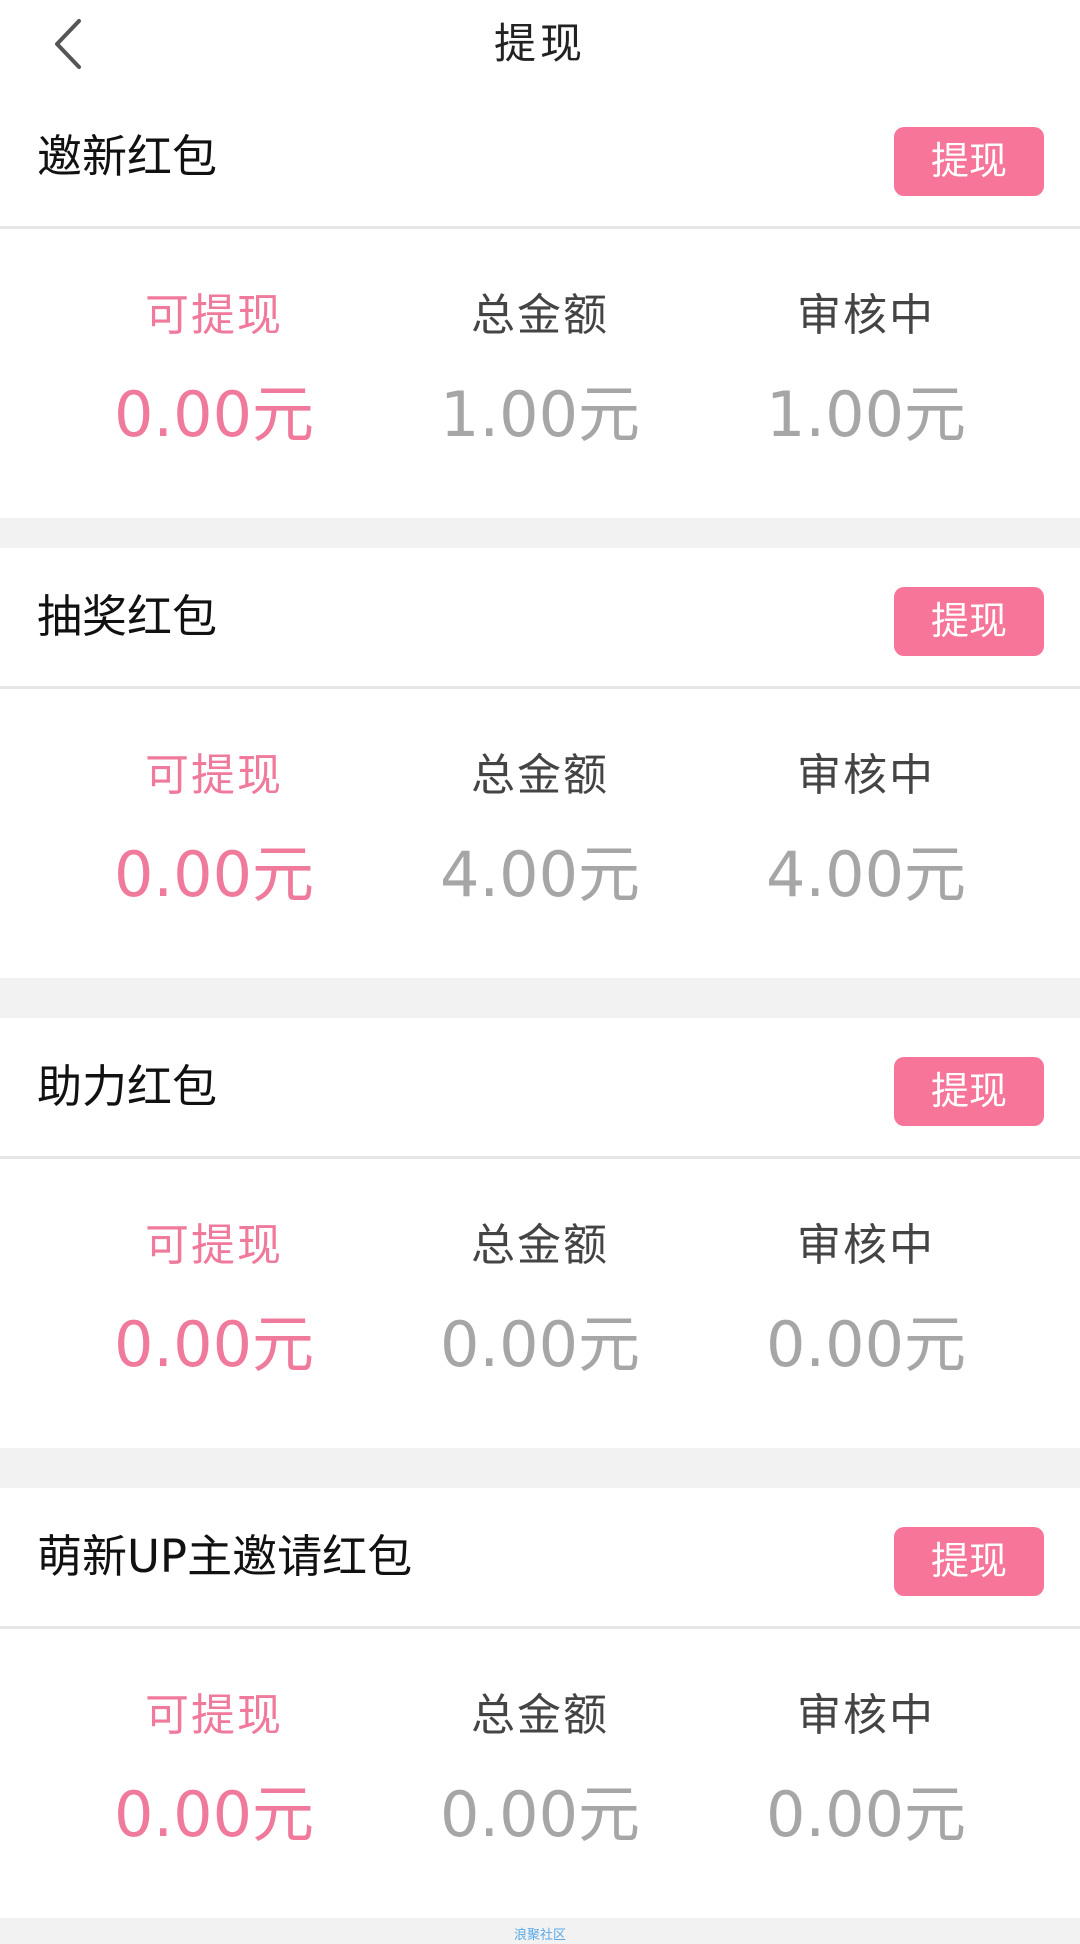  Describe the element at coordinates (540, 1087) in the screenshot. I see `card-header: 助力红包 提现` at that location.